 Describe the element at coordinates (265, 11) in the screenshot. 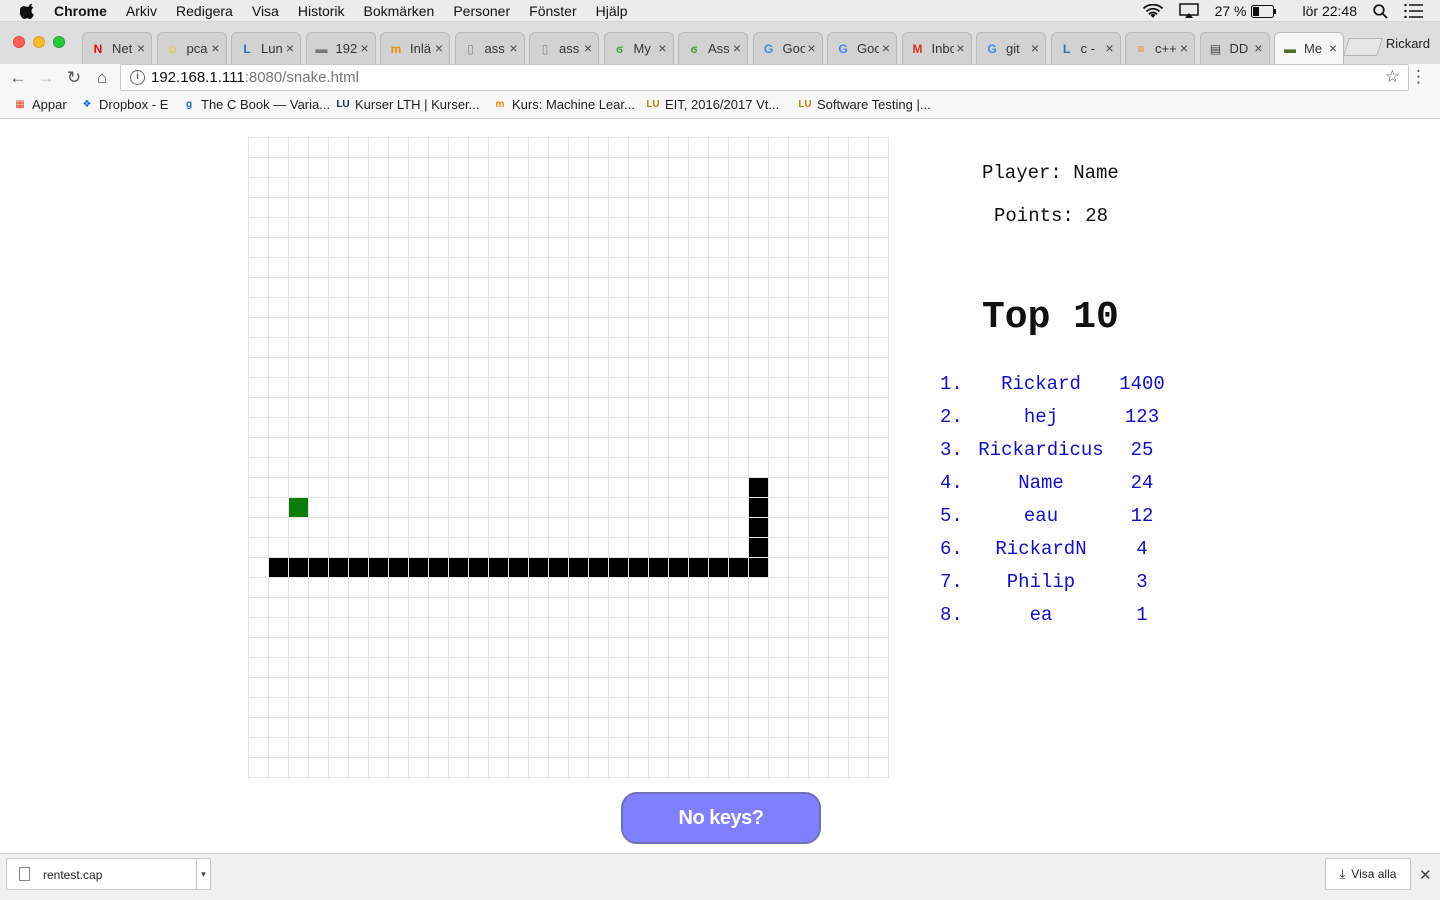

I see `menu-visa: Visa` at that location.